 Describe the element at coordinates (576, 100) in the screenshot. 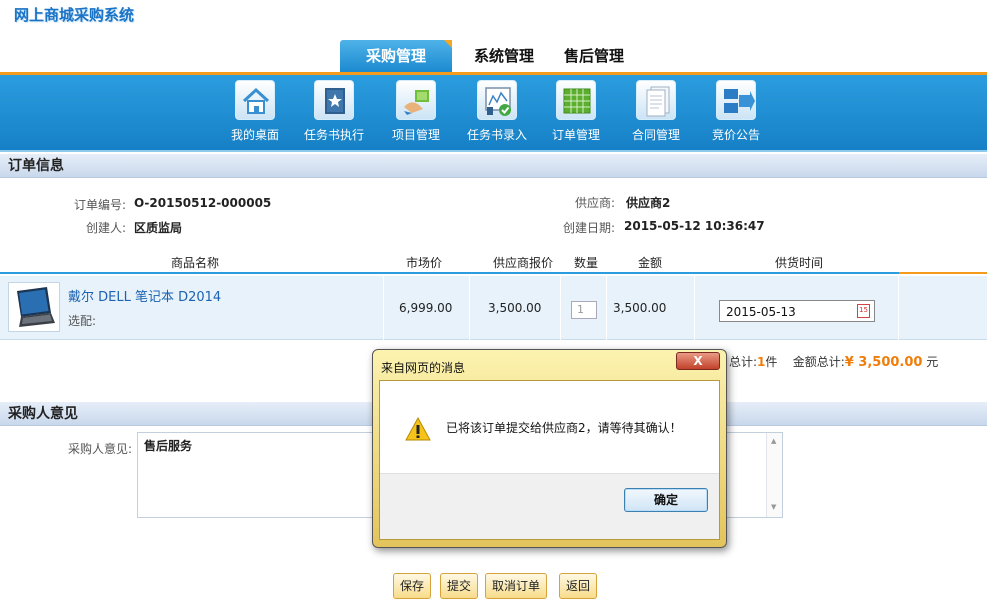

I see `spreadsheet-icon` at that location.